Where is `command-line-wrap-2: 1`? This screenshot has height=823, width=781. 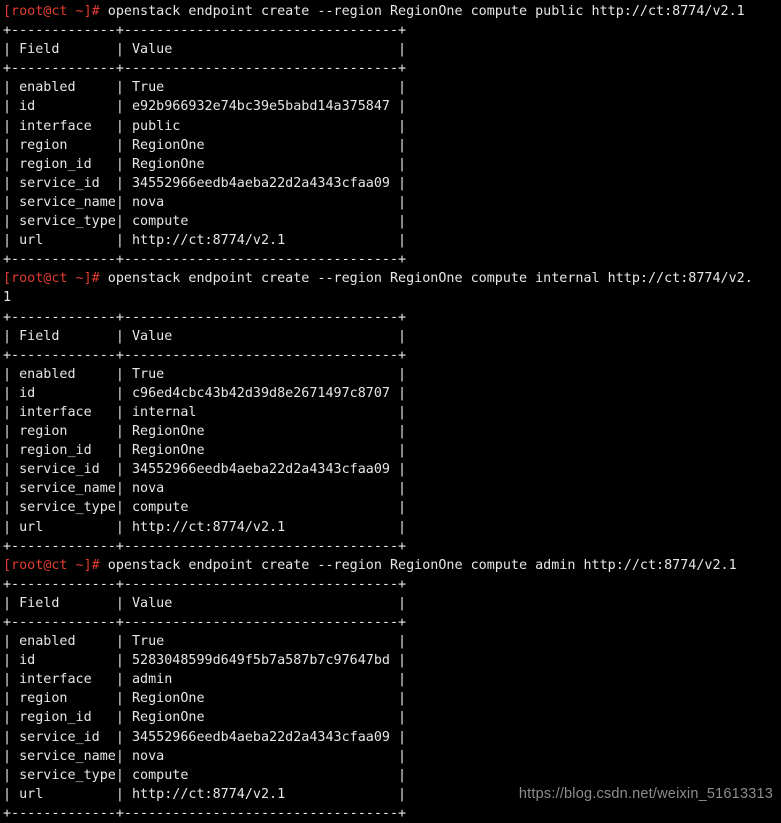 command-line-wrap-2: 1 is located at coordinates (392, 297).